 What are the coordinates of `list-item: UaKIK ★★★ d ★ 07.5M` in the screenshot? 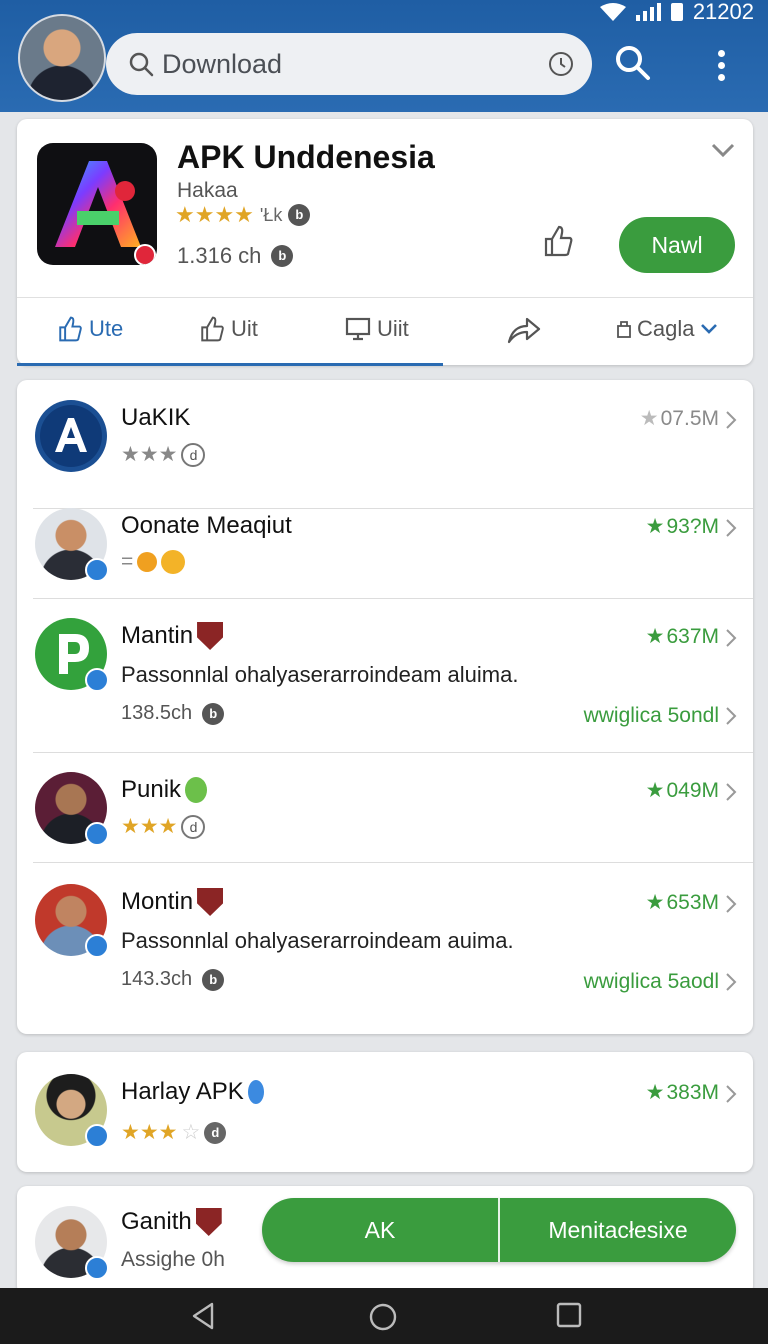 It's located at (393, 453).